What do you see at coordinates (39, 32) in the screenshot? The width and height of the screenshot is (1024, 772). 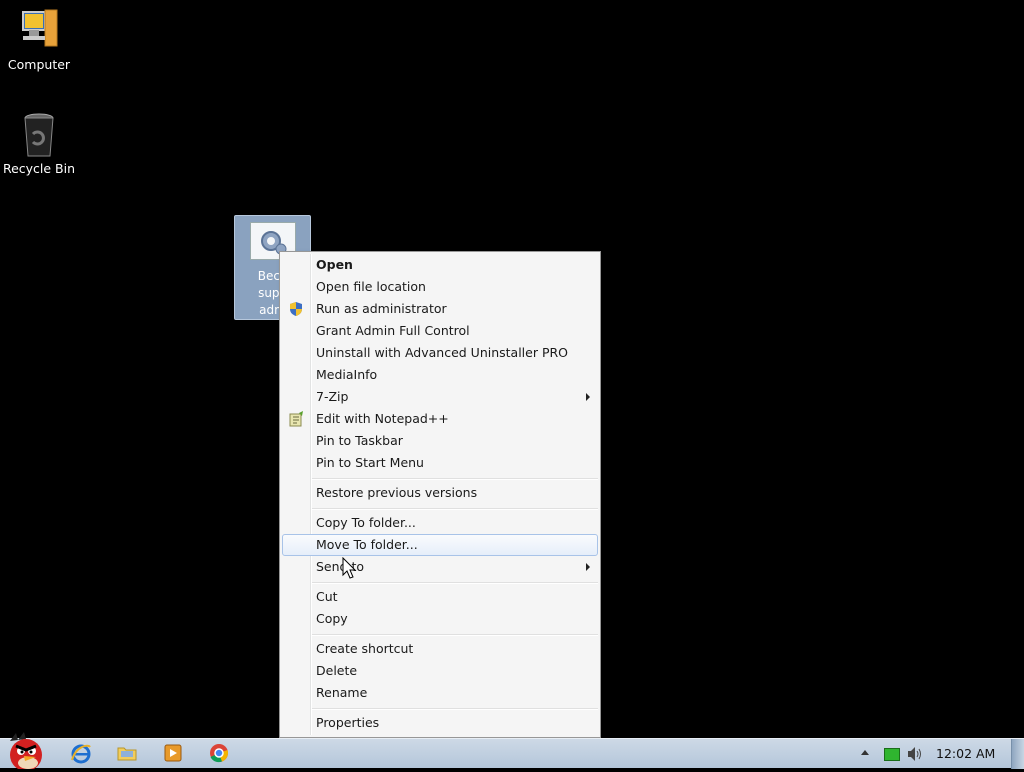 I see `computer-icon` at bounding box center [39, 32].